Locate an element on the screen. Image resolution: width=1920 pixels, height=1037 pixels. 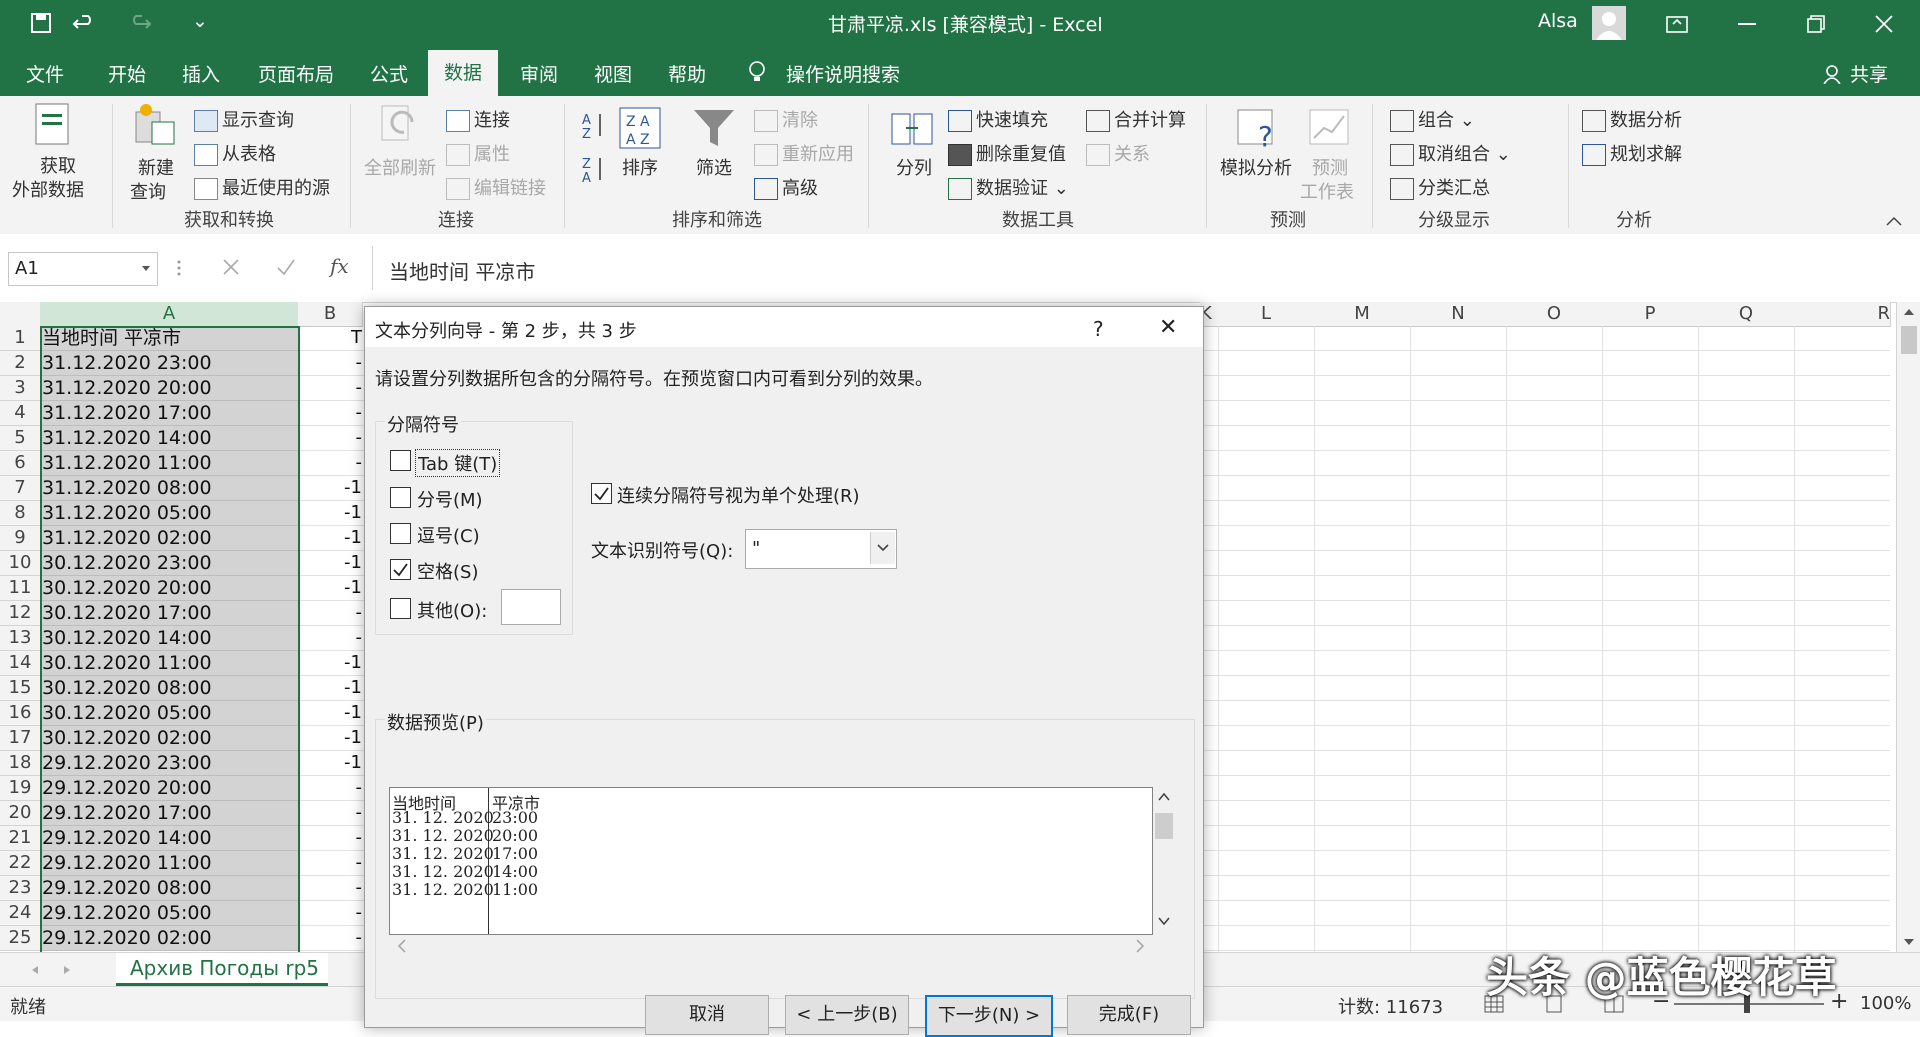
data-validation-button: 数据验证 ⌄ is located at coordinates (1008, 187).